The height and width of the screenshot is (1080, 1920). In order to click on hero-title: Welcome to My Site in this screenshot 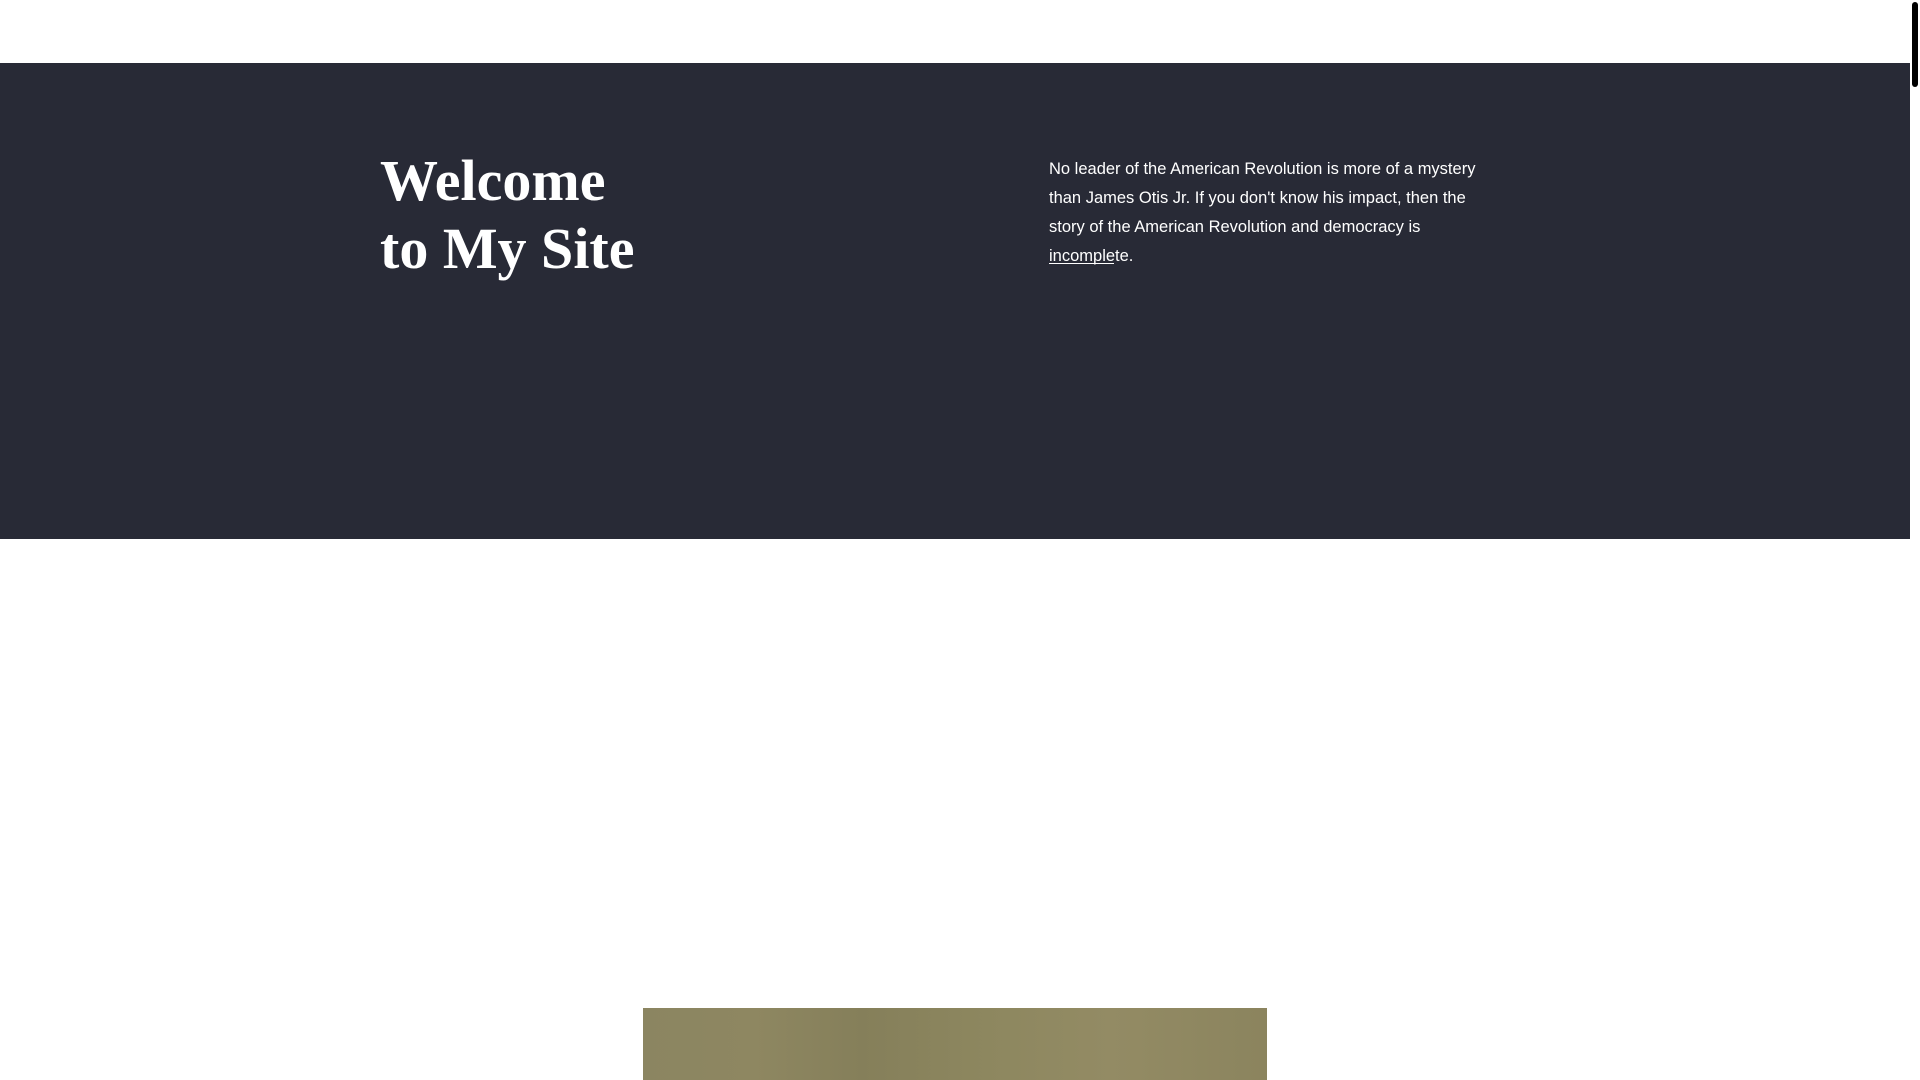, I will do `click(507, 215)`.